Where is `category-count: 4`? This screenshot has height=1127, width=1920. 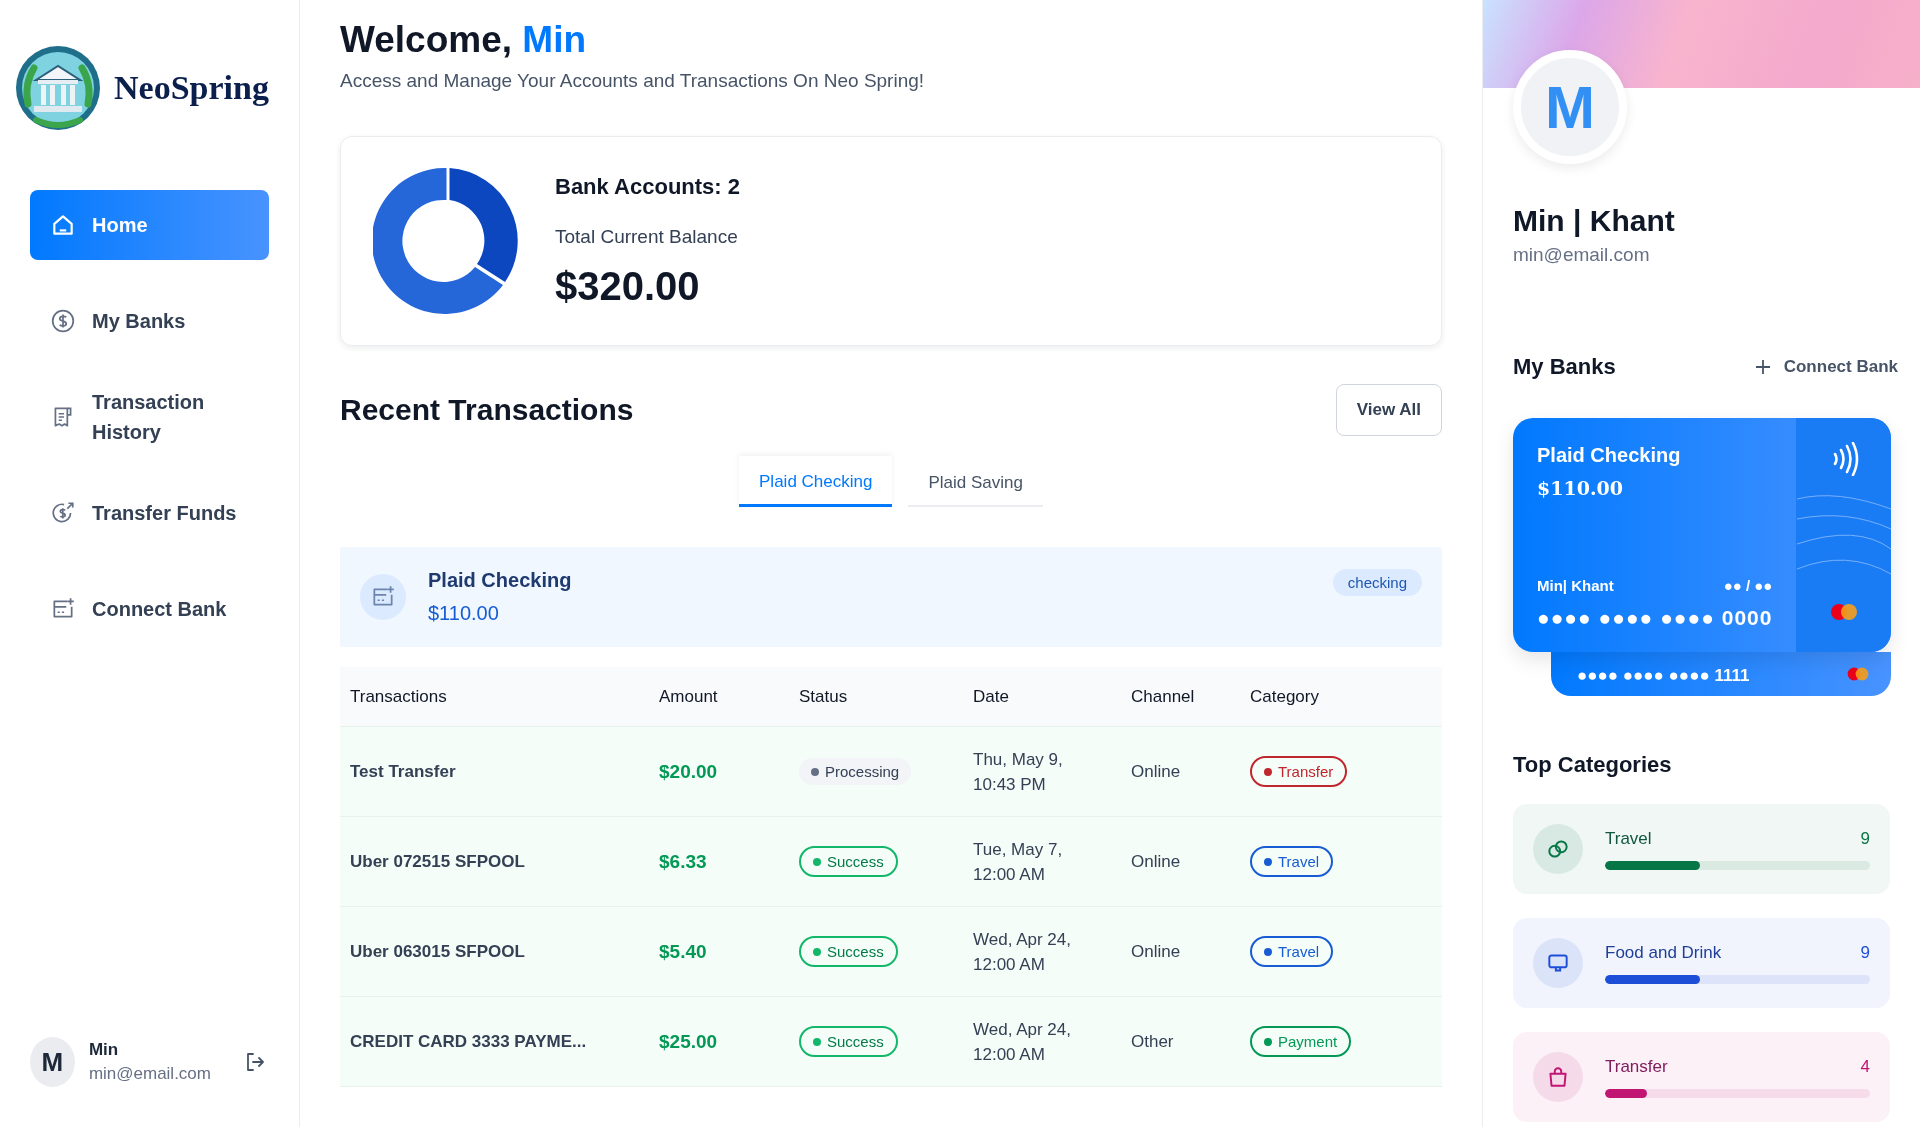 category-count: 4 is located at coordinates (1865, 1066).